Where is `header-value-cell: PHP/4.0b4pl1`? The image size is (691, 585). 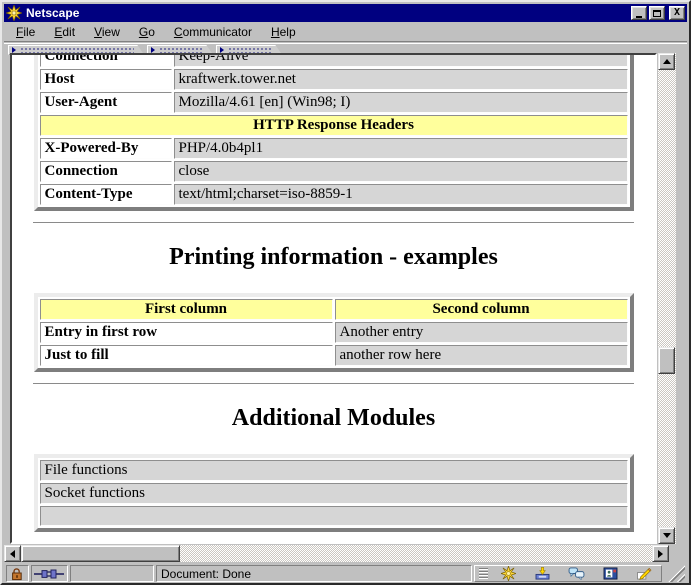
header-value-cell: PHP/4.0b4pl1 is located at coordinates (400, 148).